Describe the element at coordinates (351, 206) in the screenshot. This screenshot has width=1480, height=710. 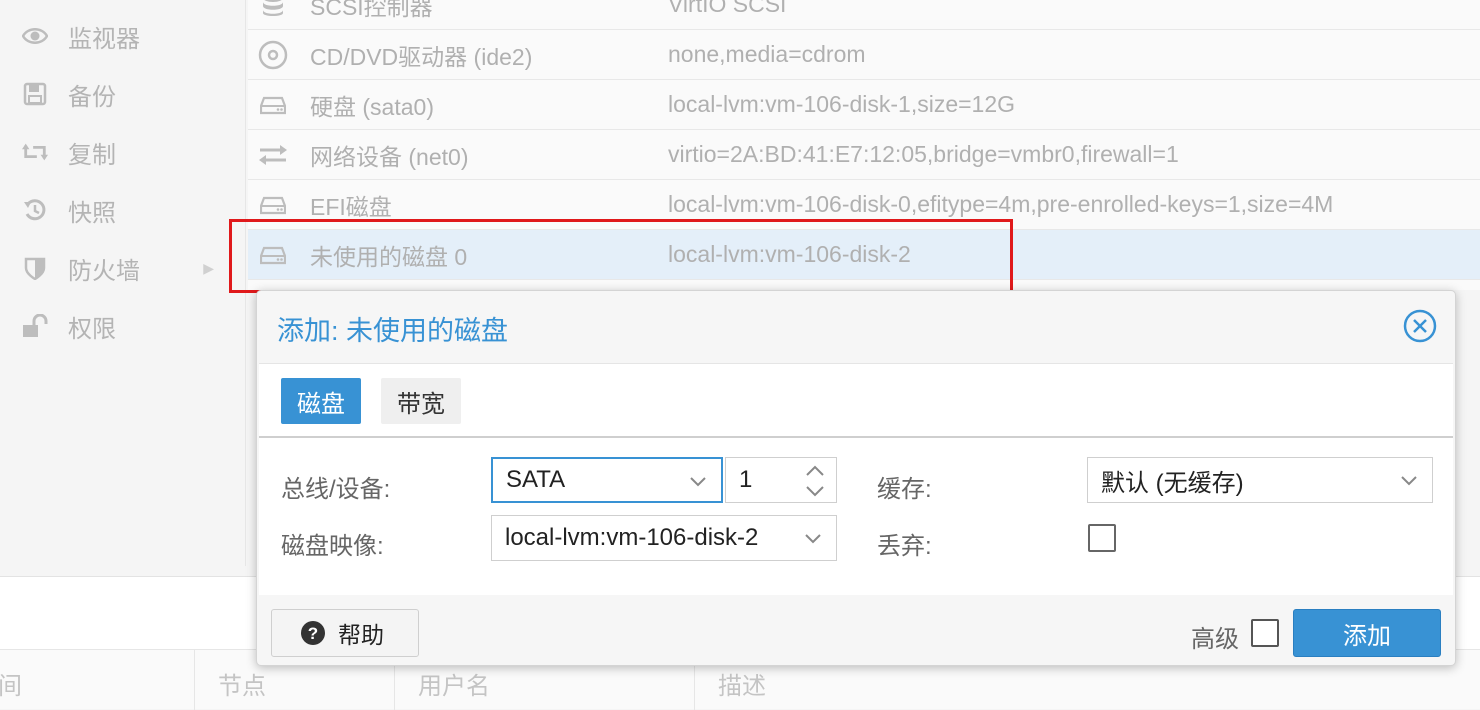
I see `hardware-name: EFI磁盘` at that location.